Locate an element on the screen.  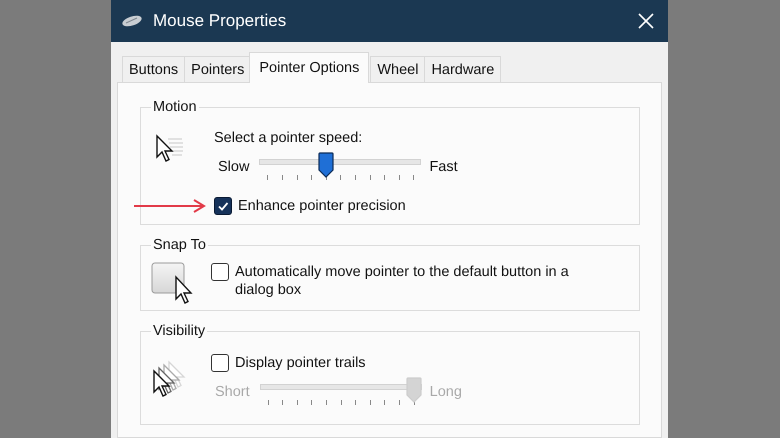
speed-label: Select a pointer speed: is located at coordinates (289, 138).